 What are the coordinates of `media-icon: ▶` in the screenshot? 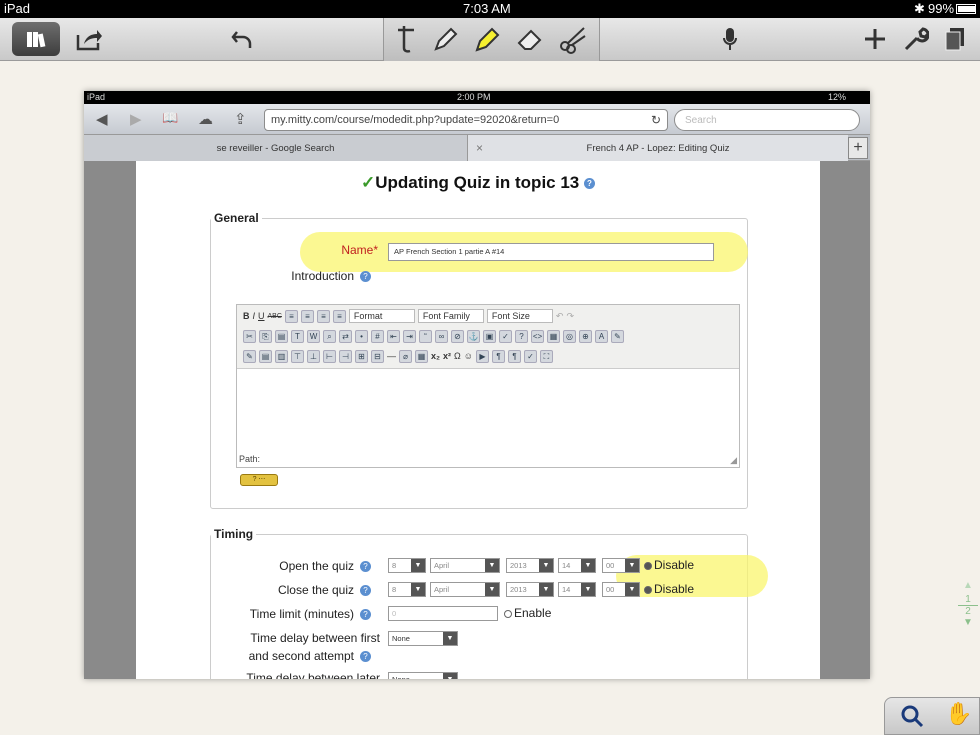 It's located at (482, 356).